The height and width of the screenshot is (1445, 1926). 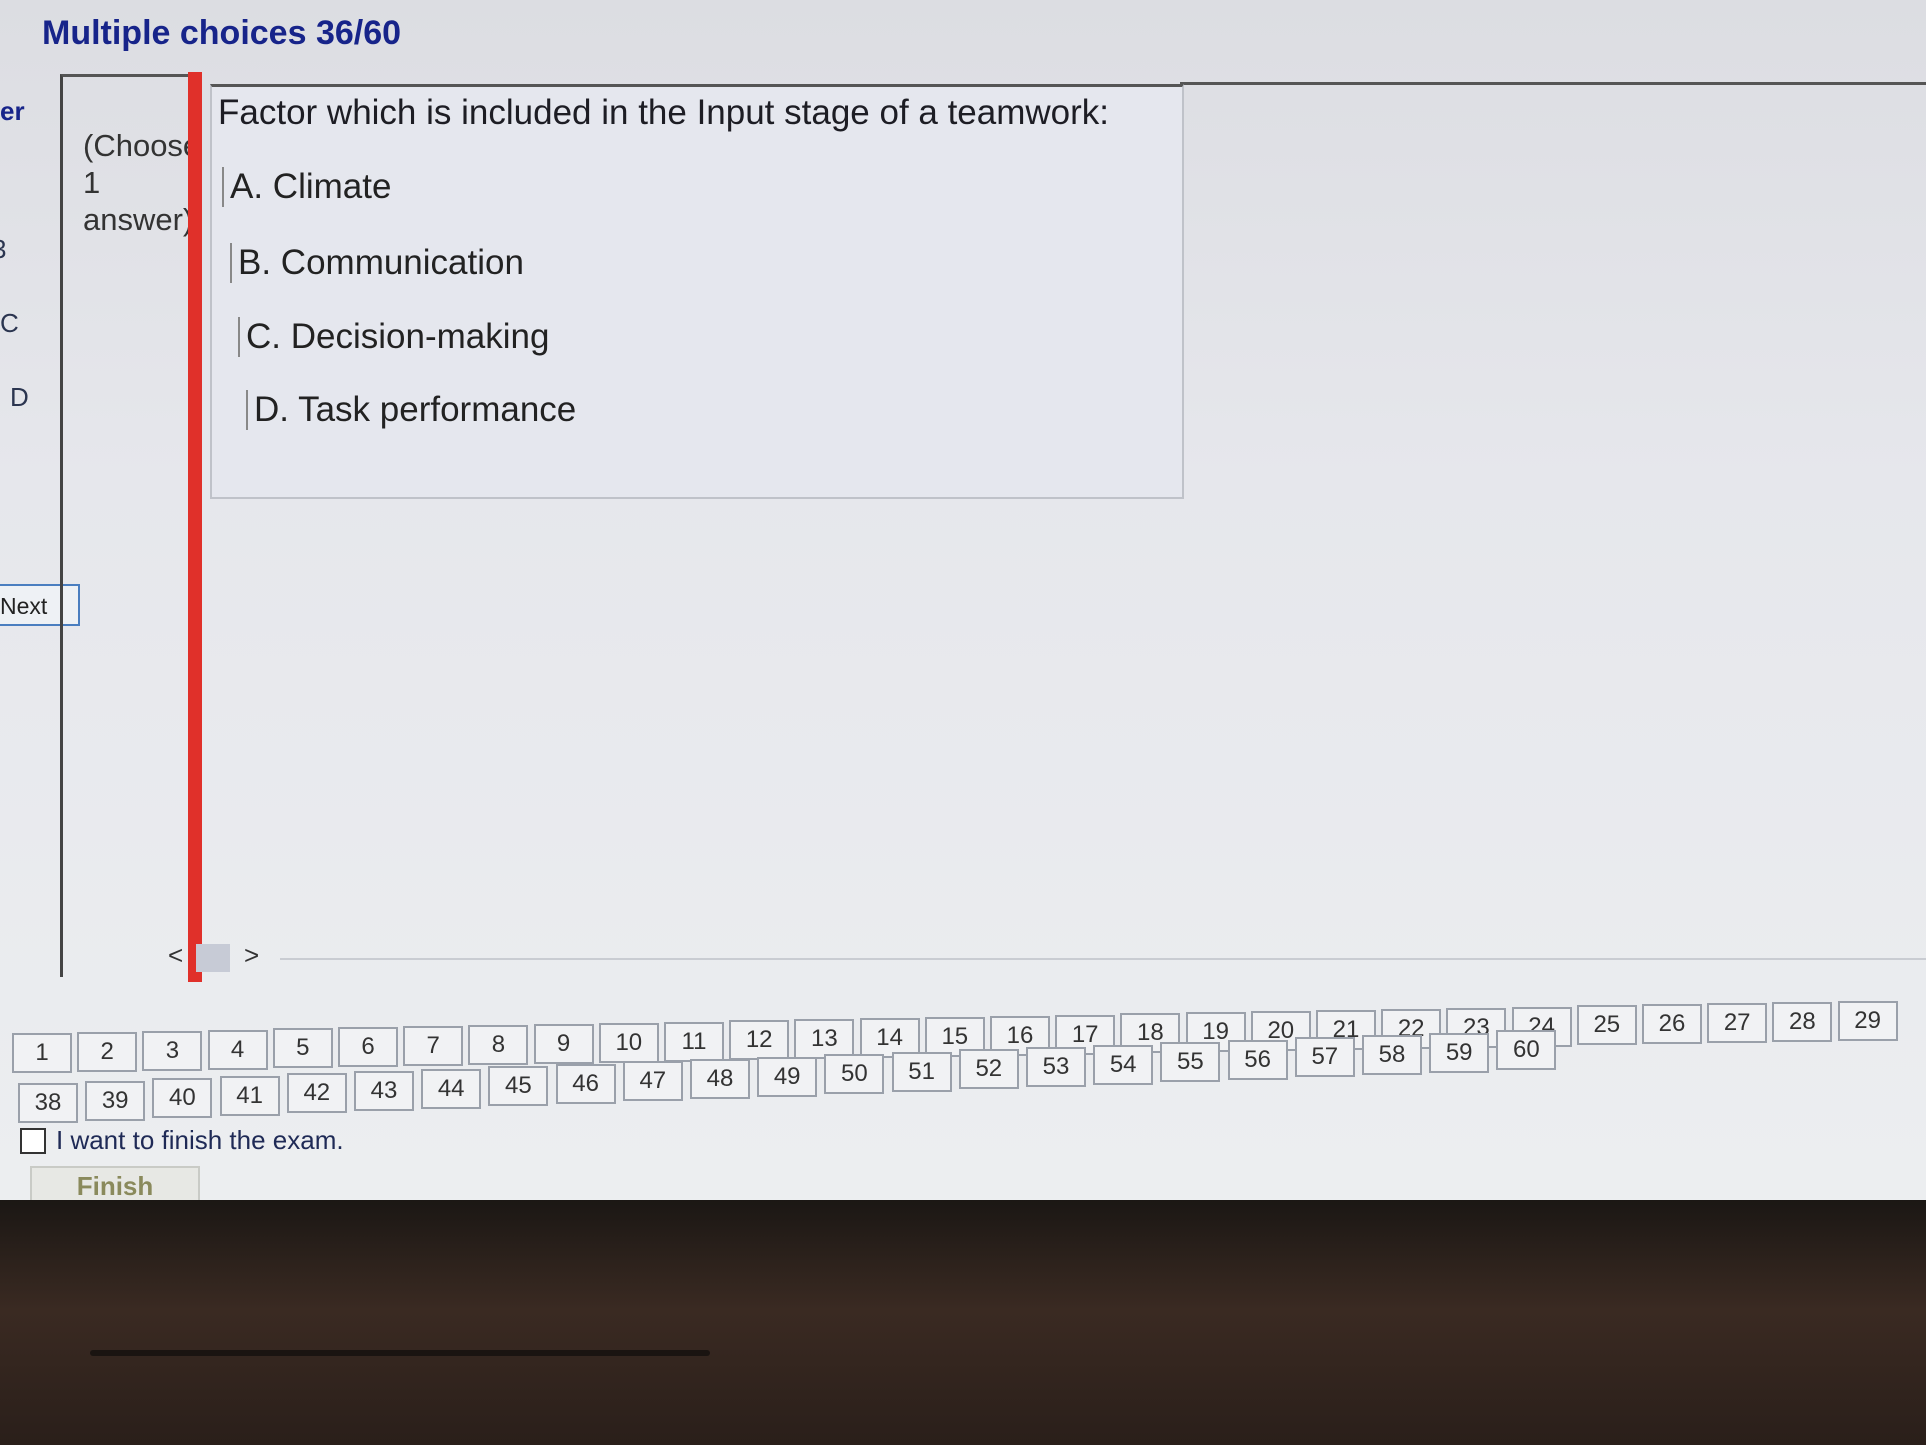 What do you see at coordinates (518, 1086) in the screenshot?
I see `question-number-button: 45` at bounding box center [518, 1086].